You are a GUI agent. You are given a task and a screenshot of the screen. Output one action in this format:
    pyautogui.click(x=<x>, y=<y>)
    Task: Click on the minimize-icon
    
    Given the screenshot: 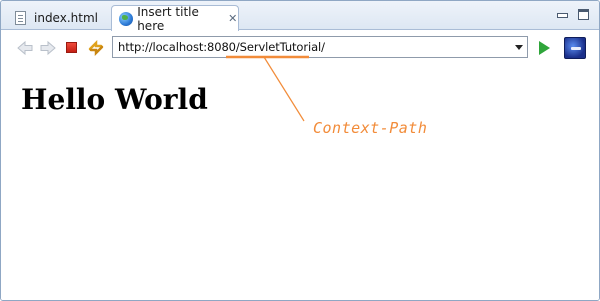 What is the action you would take?
    pyautogui.click(x=562, y=14)
    